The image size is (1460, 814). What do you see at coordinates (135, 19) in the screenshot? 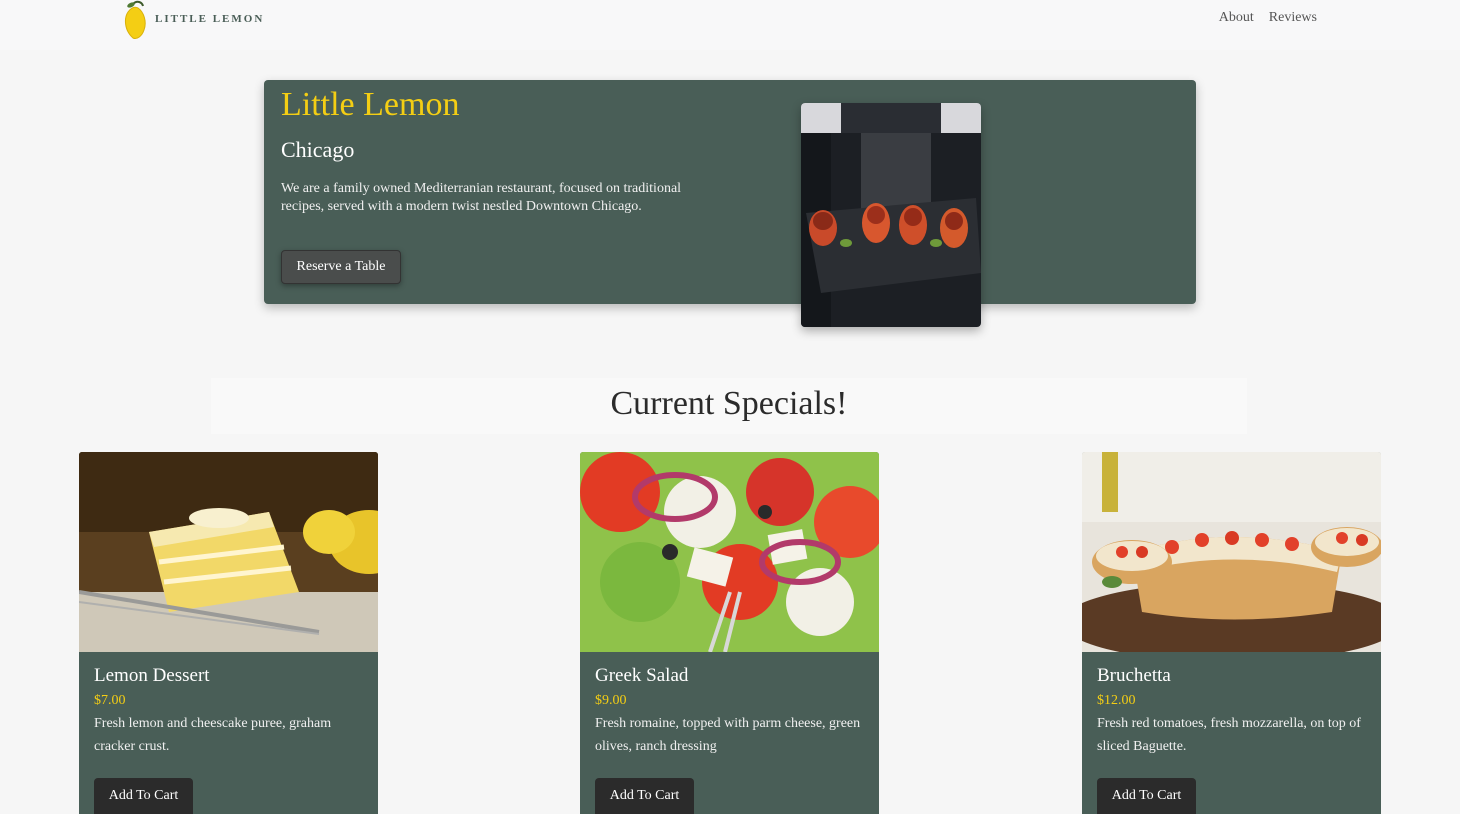
I see `lemon-logo-icon` at bounding box center [135, 19].